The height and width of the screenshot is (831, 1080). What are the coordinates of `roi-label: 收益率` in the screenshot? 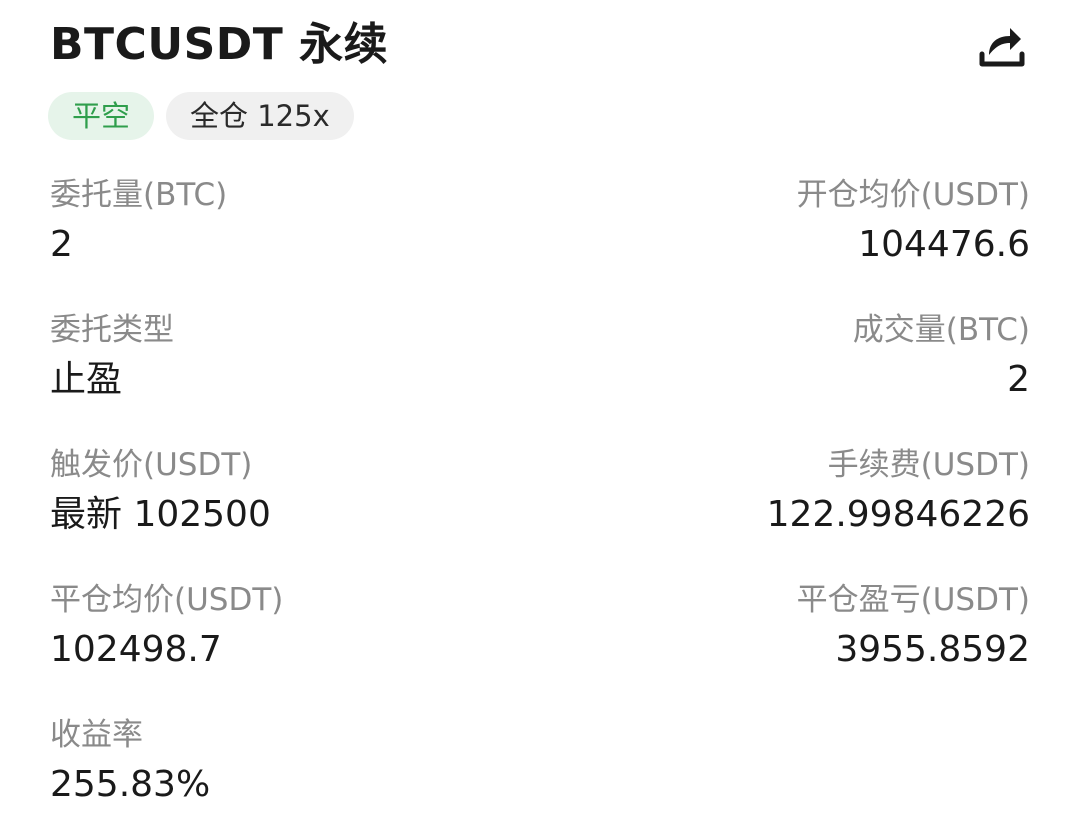 It's located at (96, 735).